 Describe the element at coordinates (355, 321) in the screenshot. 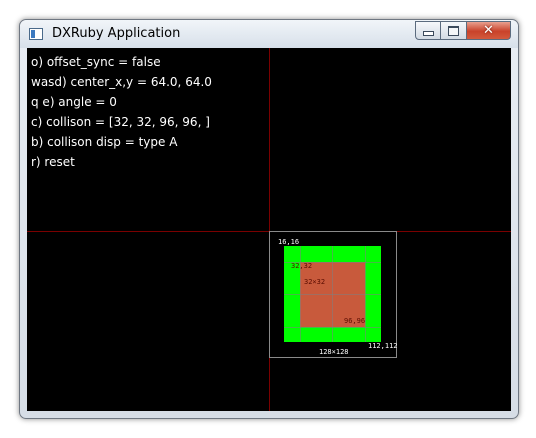

I see `collision-end-label: 96,96` at that location.